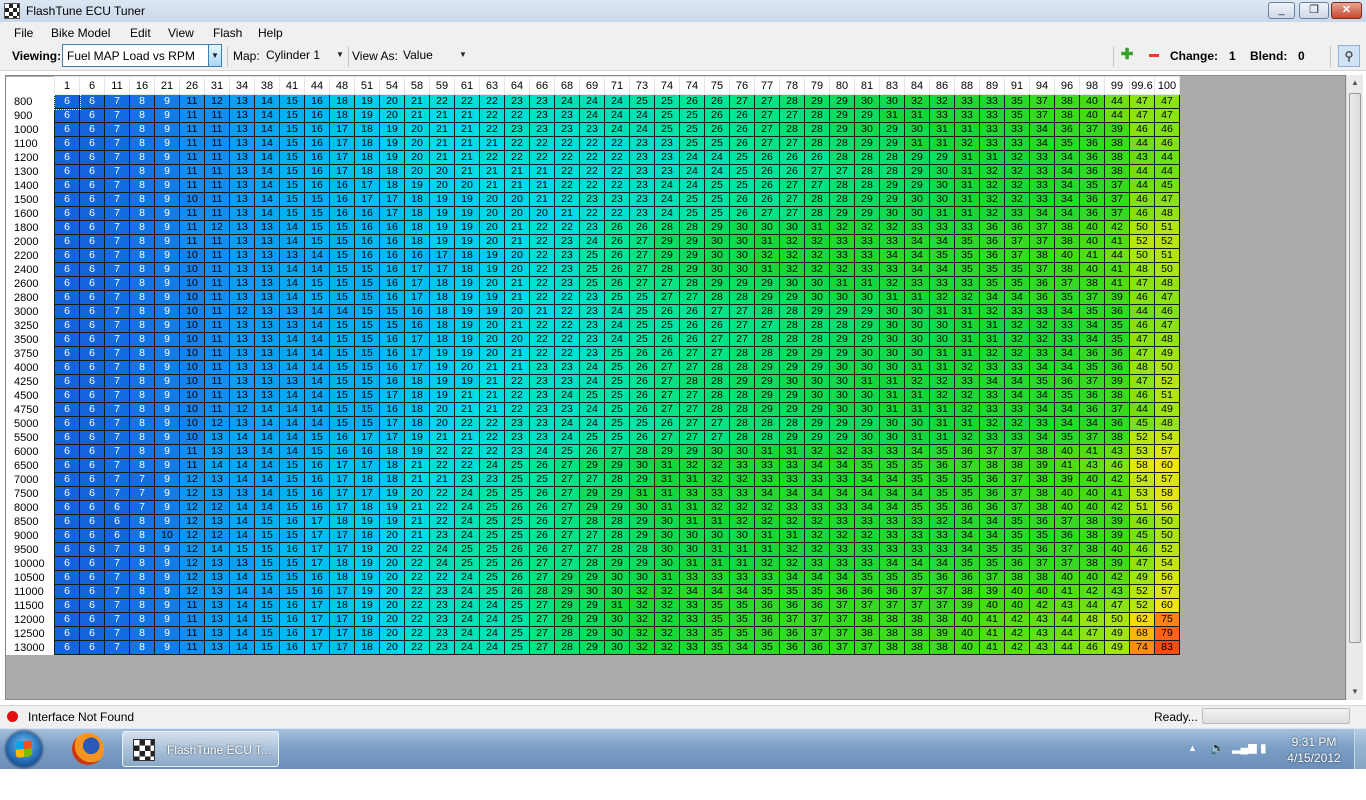  Describe the element at coordinates (1142, 465) in the screenshot. I see `grid-cell: 58` at that location.